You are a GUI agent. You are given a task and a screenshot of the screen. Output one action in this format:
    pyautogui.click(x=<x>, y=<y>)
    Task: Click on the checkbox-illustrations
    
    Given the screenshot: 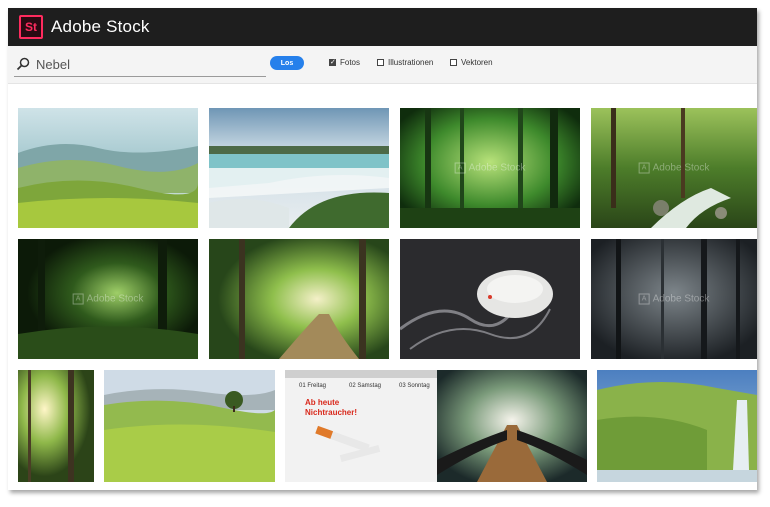 What is the action you would take?
    pyautogui.click(x=380, y=62)
    